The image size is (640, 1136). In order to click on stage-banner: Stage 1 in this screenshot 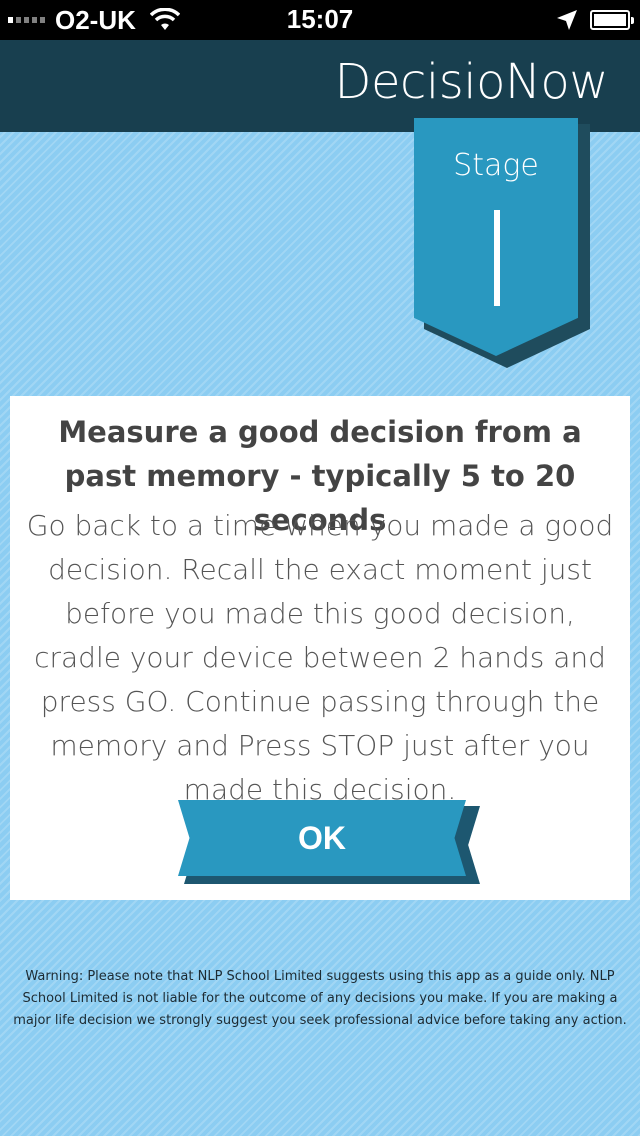, I will do `click(496, 237)`.